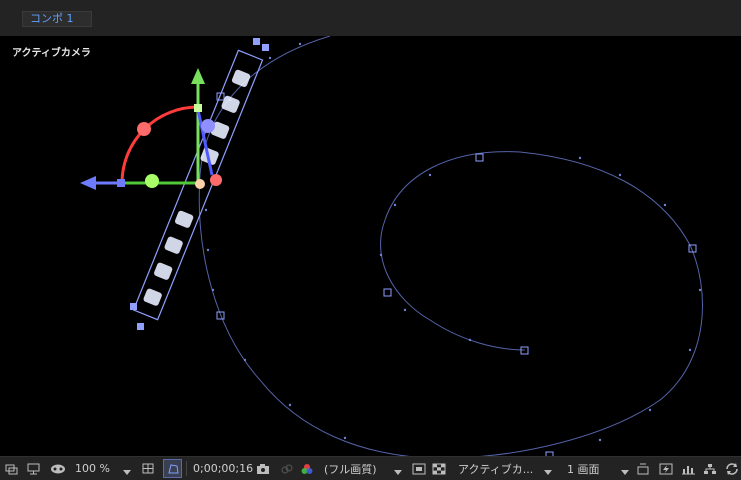 The width and height of the screenshot is (741, 480). What do you see at coordinates (57, 19) in the screenshot?
I see `tab-comp-1: コンポ 1` at bounding box center [57, 19].